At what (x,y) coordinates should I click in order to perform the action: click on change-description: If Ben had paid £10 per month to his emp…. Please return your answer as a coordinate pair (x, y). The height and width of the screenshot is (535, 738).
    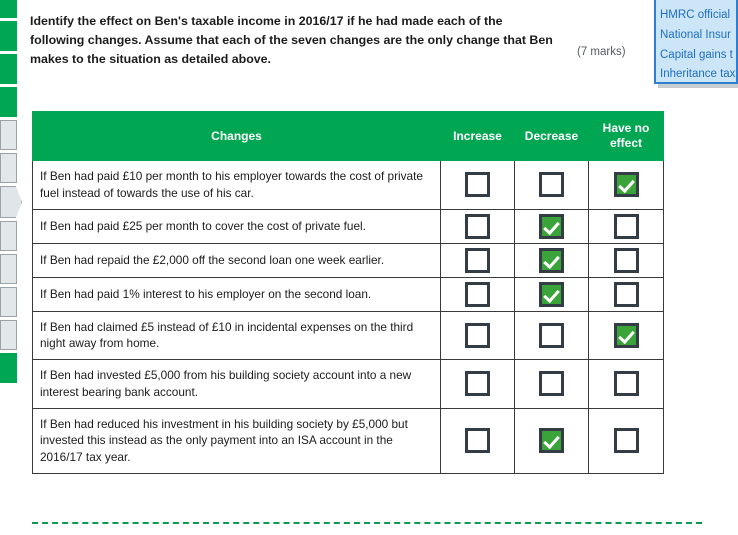
    Looking at the image, I should click on (236, 185).